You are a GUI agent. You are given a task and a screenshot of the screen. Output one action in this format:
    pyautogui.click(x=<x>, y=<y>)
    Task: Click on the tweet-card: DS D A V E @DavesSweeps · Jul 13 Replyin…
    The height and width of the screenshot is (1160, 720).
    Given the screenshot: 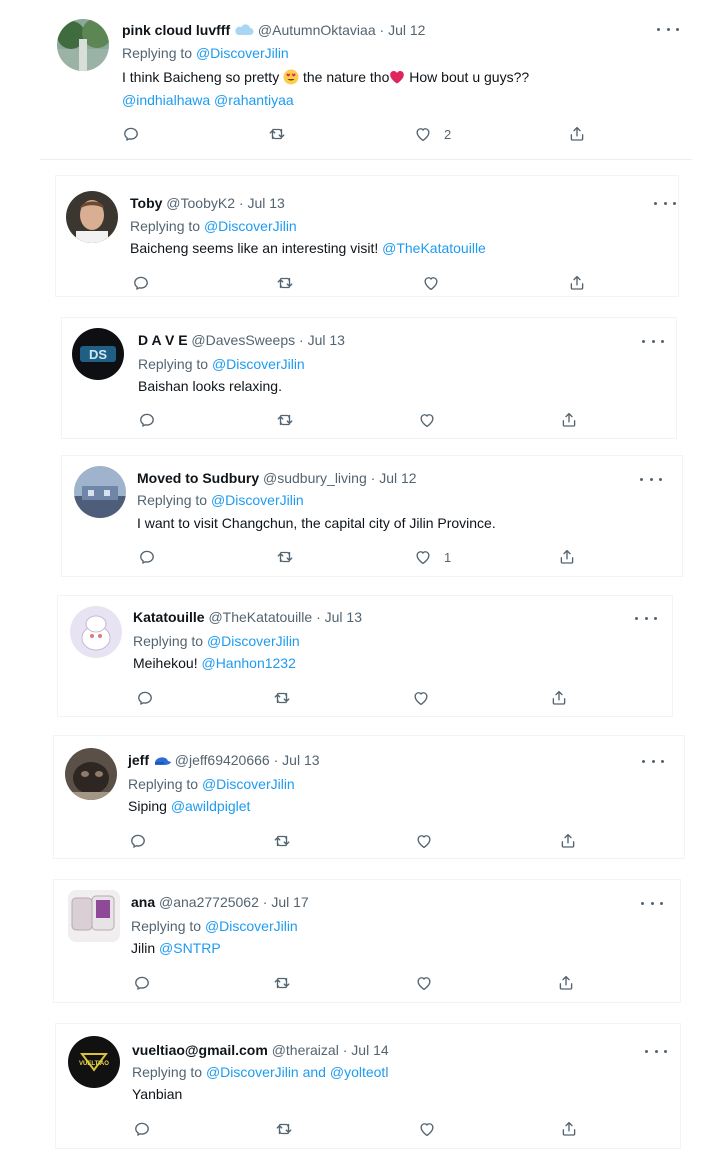 What is the action you would take?
    pyautogui.click(x=369, y=378)
    